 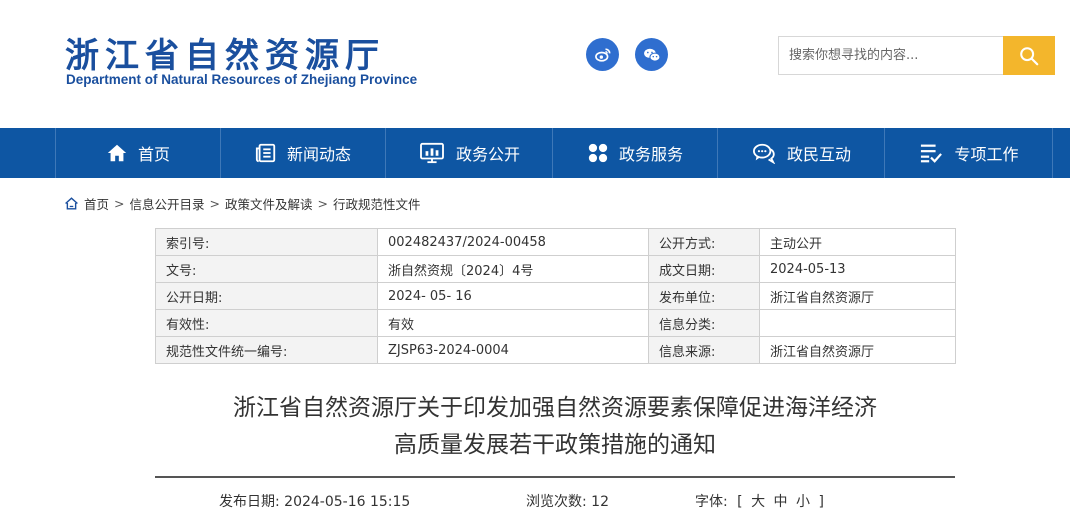 What do you see at coordinates (711, 502) in the screenshot?
I see `font-size-label: 字体:` at bounding box center [711, 502].